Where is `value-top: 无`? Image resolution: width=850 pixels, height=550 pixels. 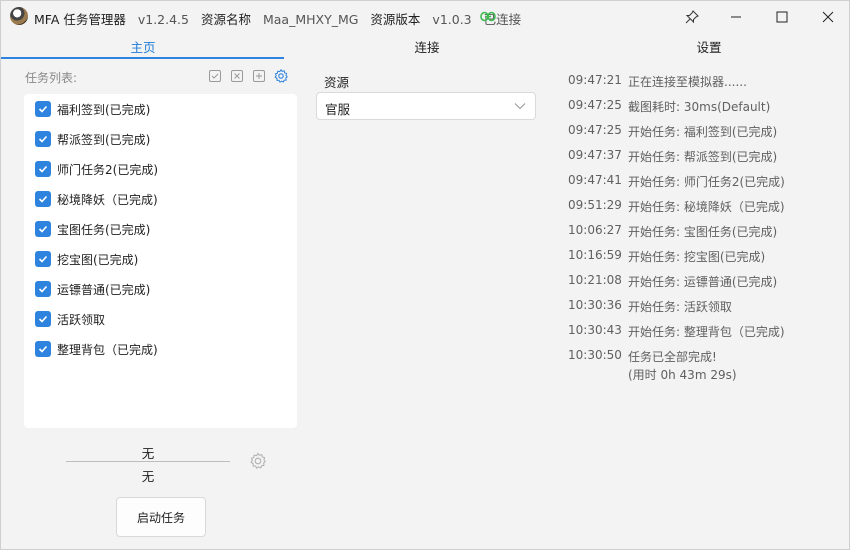 value-top: 无 is located at coordinates (148, 453).